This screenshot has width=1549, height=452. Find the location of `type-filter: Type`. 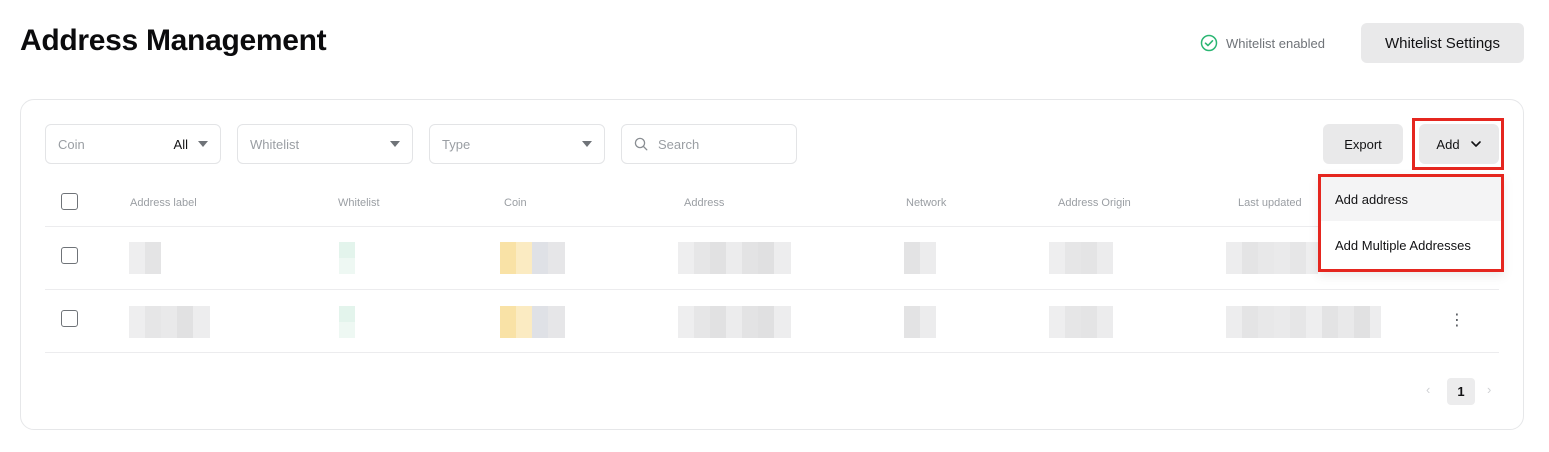

type-filter: Type is located at coordinates (517, 144).